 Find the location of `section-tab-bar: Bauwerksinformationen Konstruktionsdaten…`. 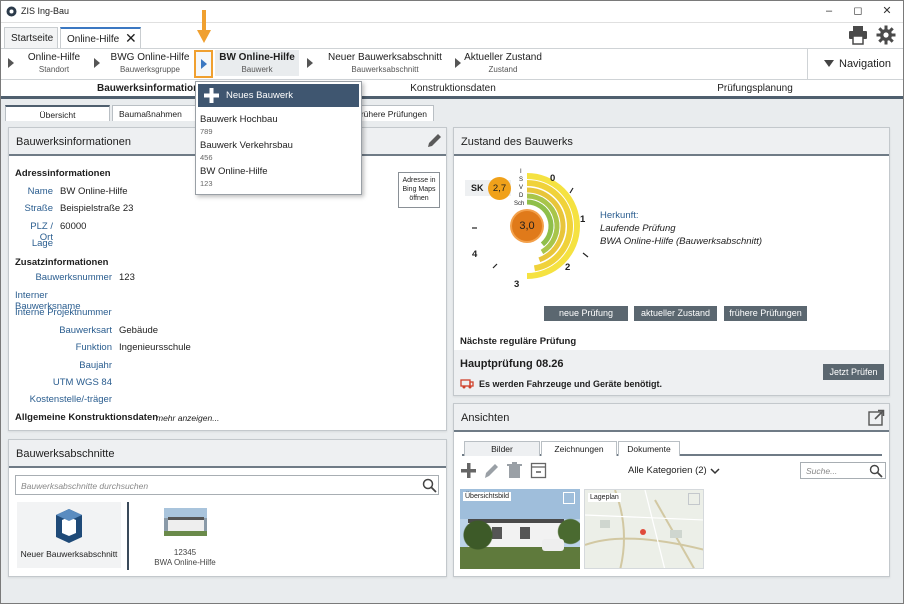

section-tab-bar: Bauwerksinformationen Konstruktionsdaten… is located at coordinates (452, 89).